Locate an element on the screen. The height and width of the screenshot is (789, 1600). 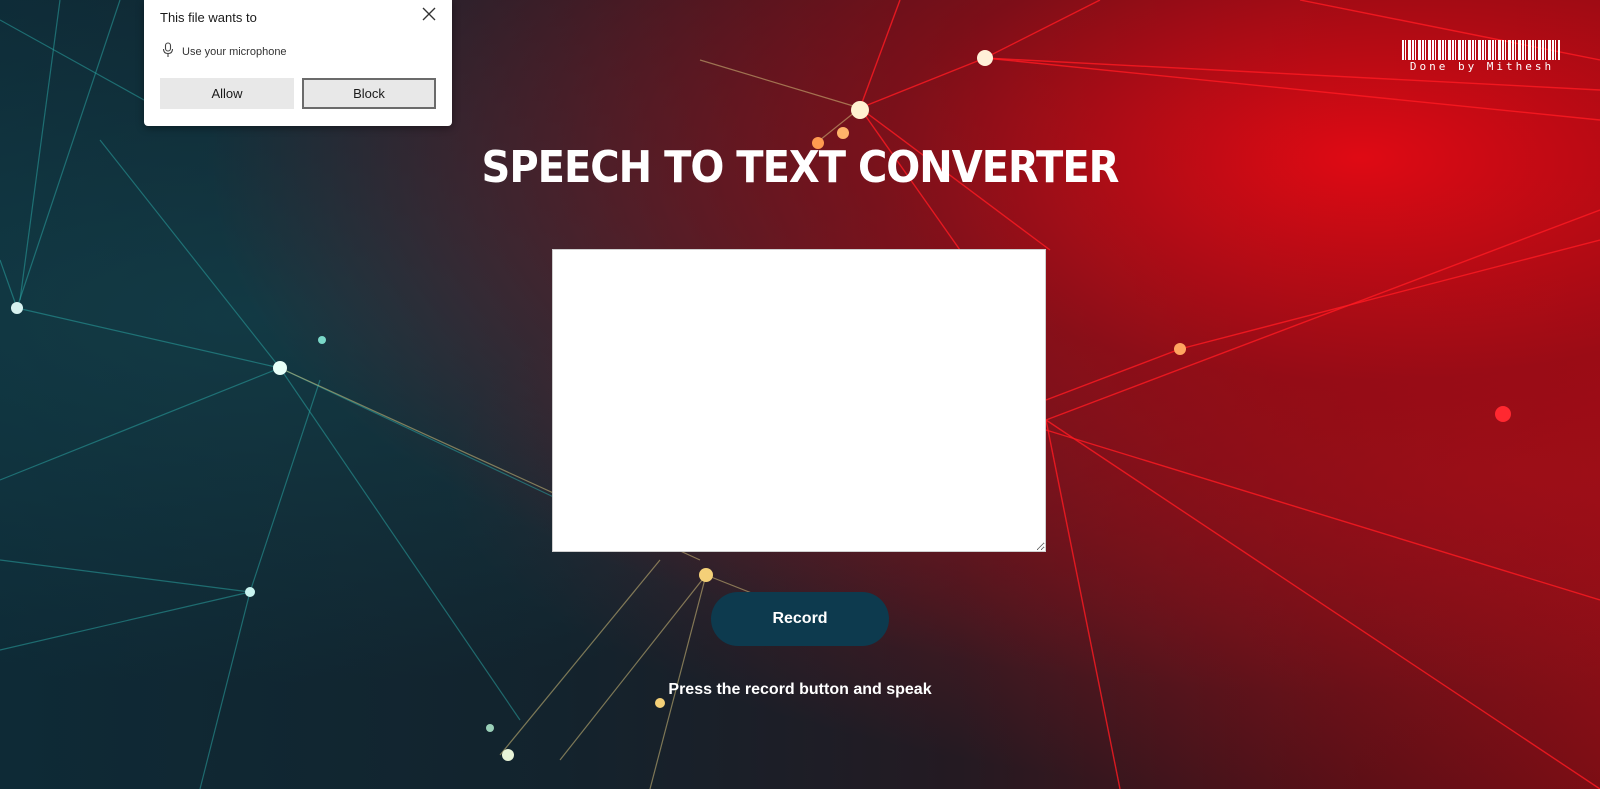
barcode-graphic is located at coordinates (1481, 50).